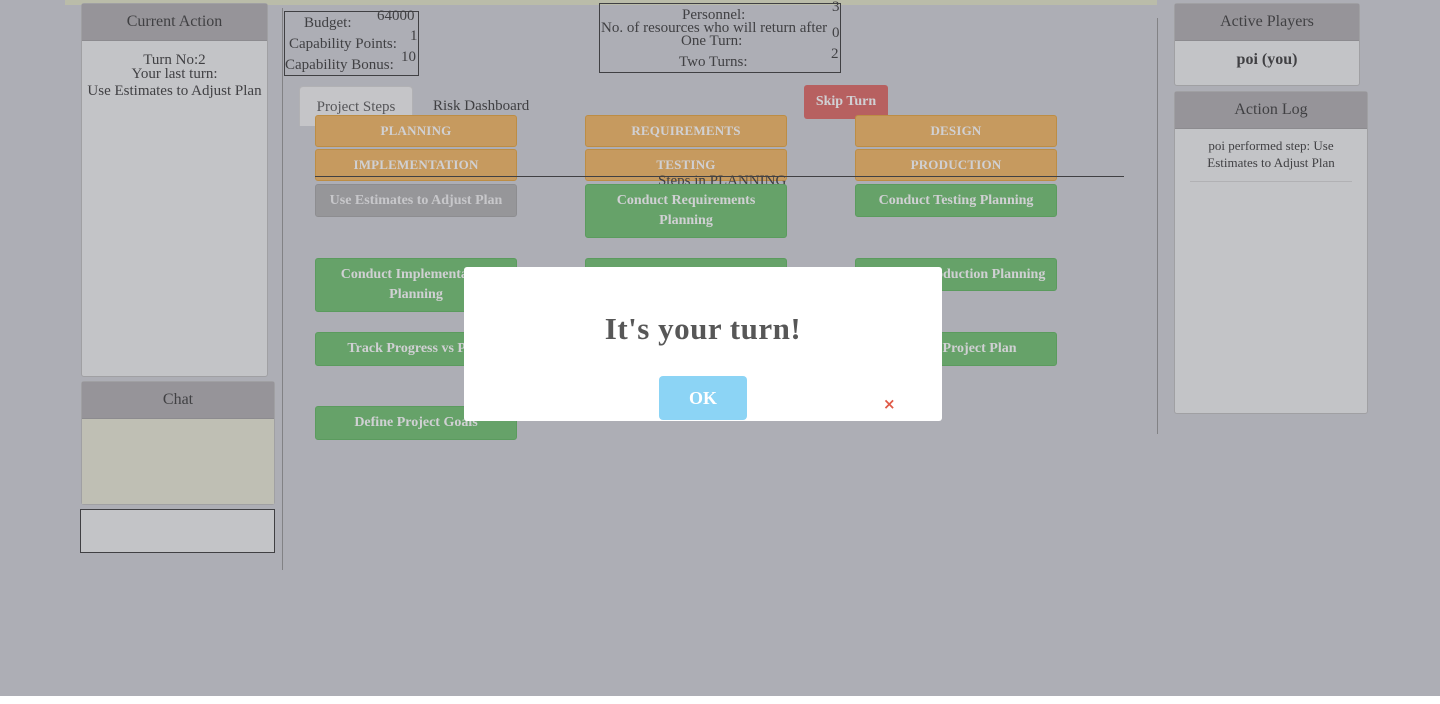  Describe the element at coordinates (720, 700) in the screenshot. I see `bottom-strip` at that location.